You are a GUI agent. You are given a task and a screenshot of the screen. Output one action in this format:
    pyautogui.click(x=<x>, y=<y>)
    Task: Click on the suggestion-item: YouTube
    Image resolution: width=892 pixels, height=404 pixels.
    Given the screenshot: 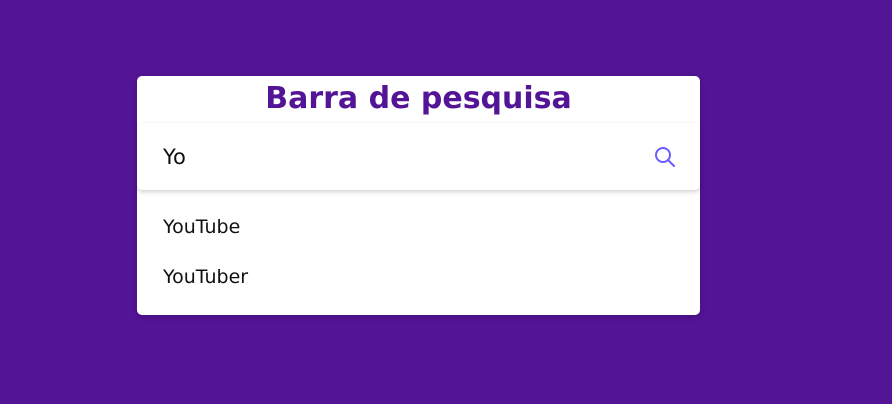 What is the action you would take?
    pyautogui.click(x=418, y=227)
    